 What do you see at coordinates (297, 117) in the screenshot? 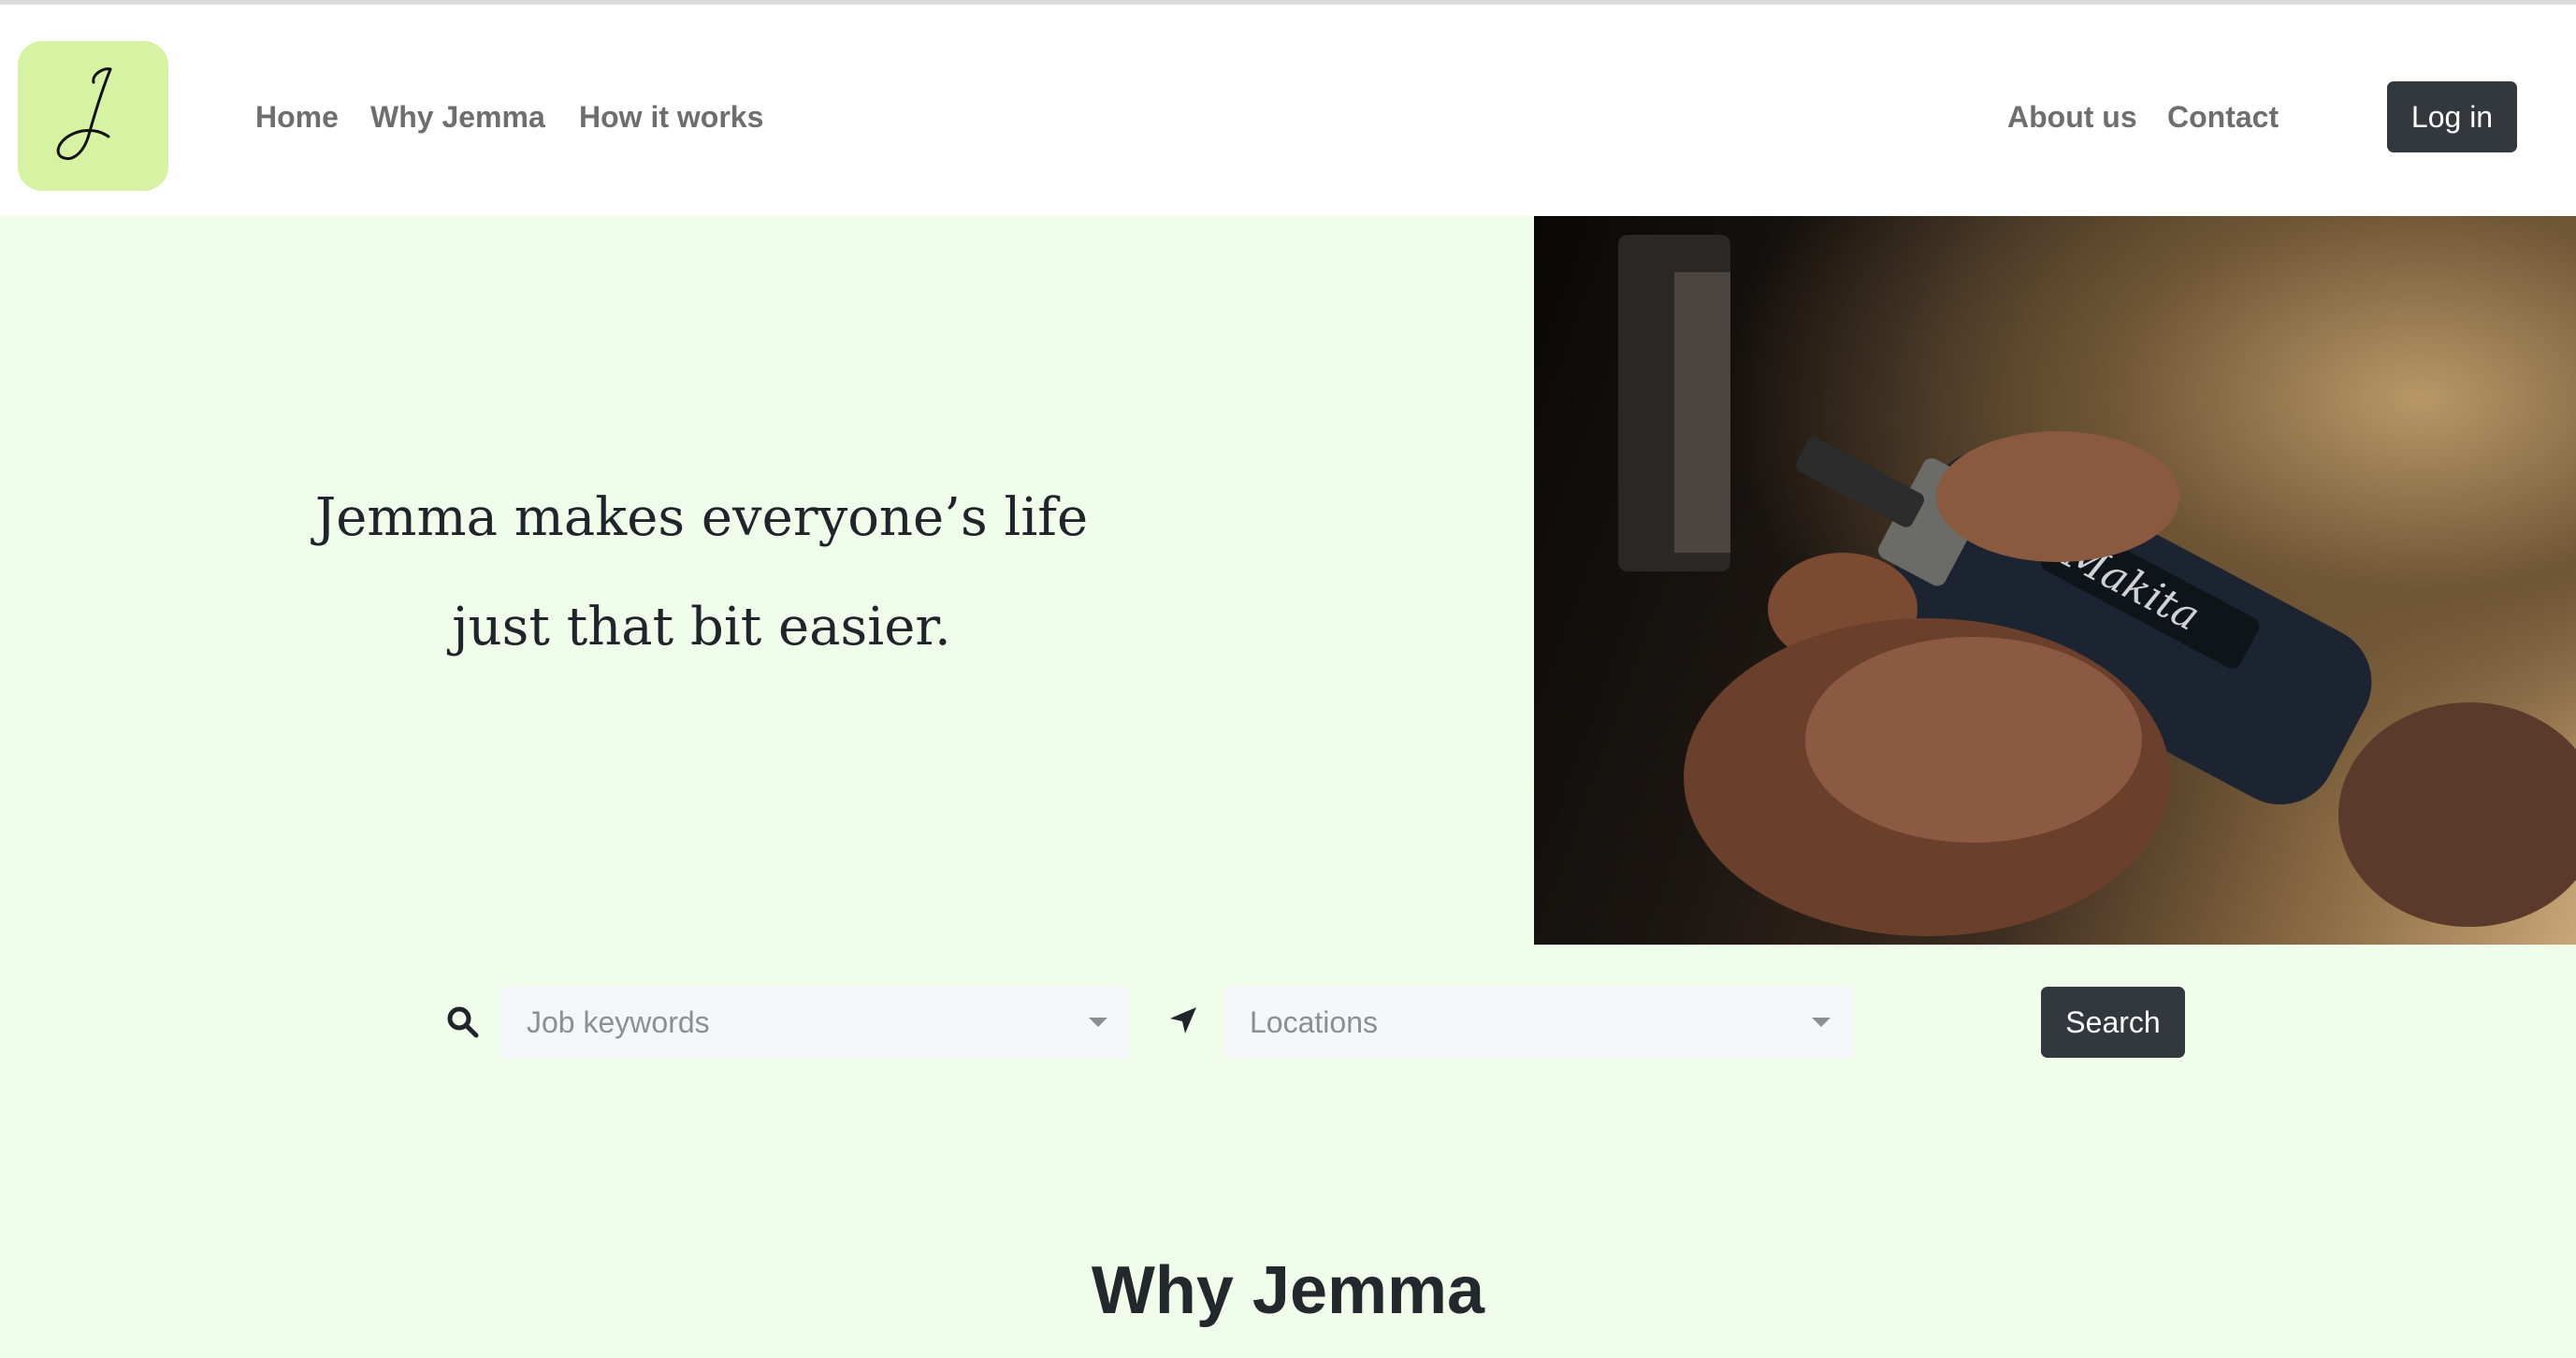
I see `nav-home: Home` at bounding box center [297, 117].